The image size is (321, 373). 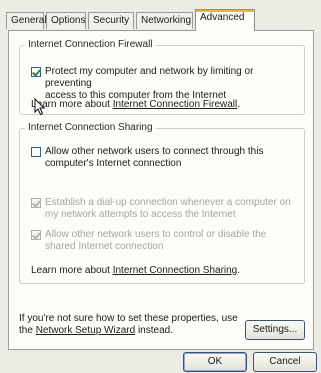 What do you see at coordinates (66, 20) in the screenshot?
I see `tab-options: Options` at bounding box center [66, 20].